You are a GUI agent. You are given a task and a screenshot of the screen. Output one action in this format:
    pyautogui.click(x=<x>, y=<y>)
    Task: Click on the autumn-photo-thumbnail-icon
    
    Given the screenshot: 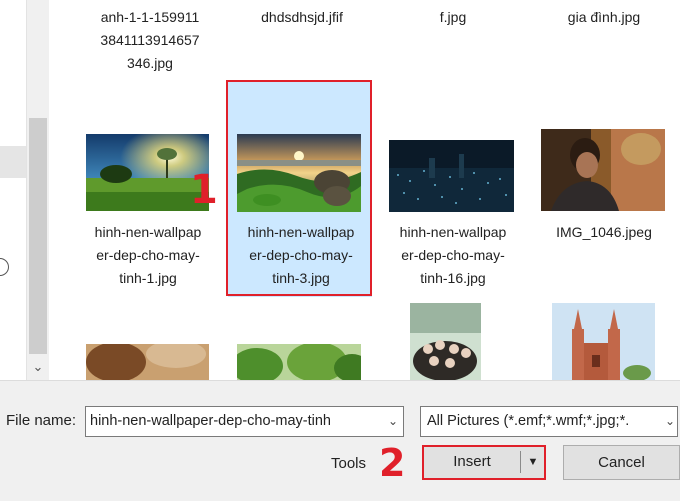 What is the action you would take?
    pyautogui.click(x=147, y=362)
    